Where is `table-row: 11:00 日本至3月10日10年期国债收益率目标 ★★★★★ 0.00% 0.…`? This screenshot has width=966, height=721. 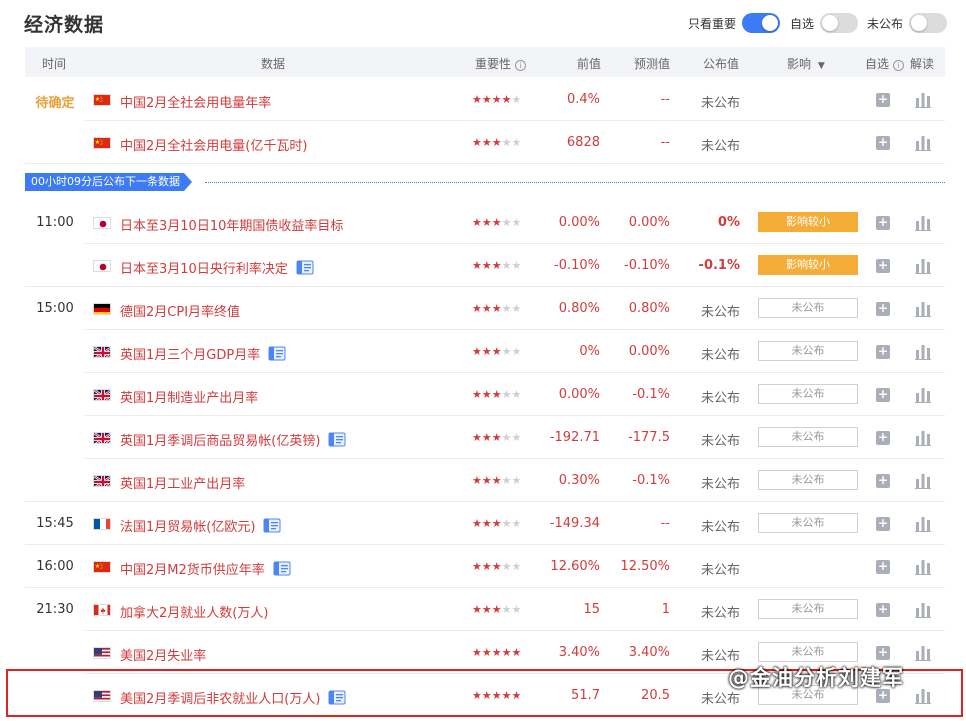
table-row: 11:00 日本至3月10日10年期国债收益率目标 ★★★★★ 0.00% 0.… is located at coordinates (485, 222).